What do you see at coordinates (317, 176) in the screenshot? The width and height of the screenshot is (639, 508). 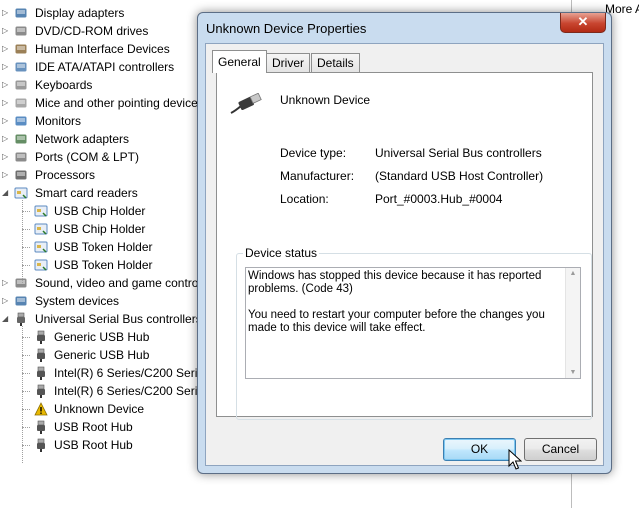 I see `manufacturer-label: Manufacturer:` at bounding box center [317, 176].